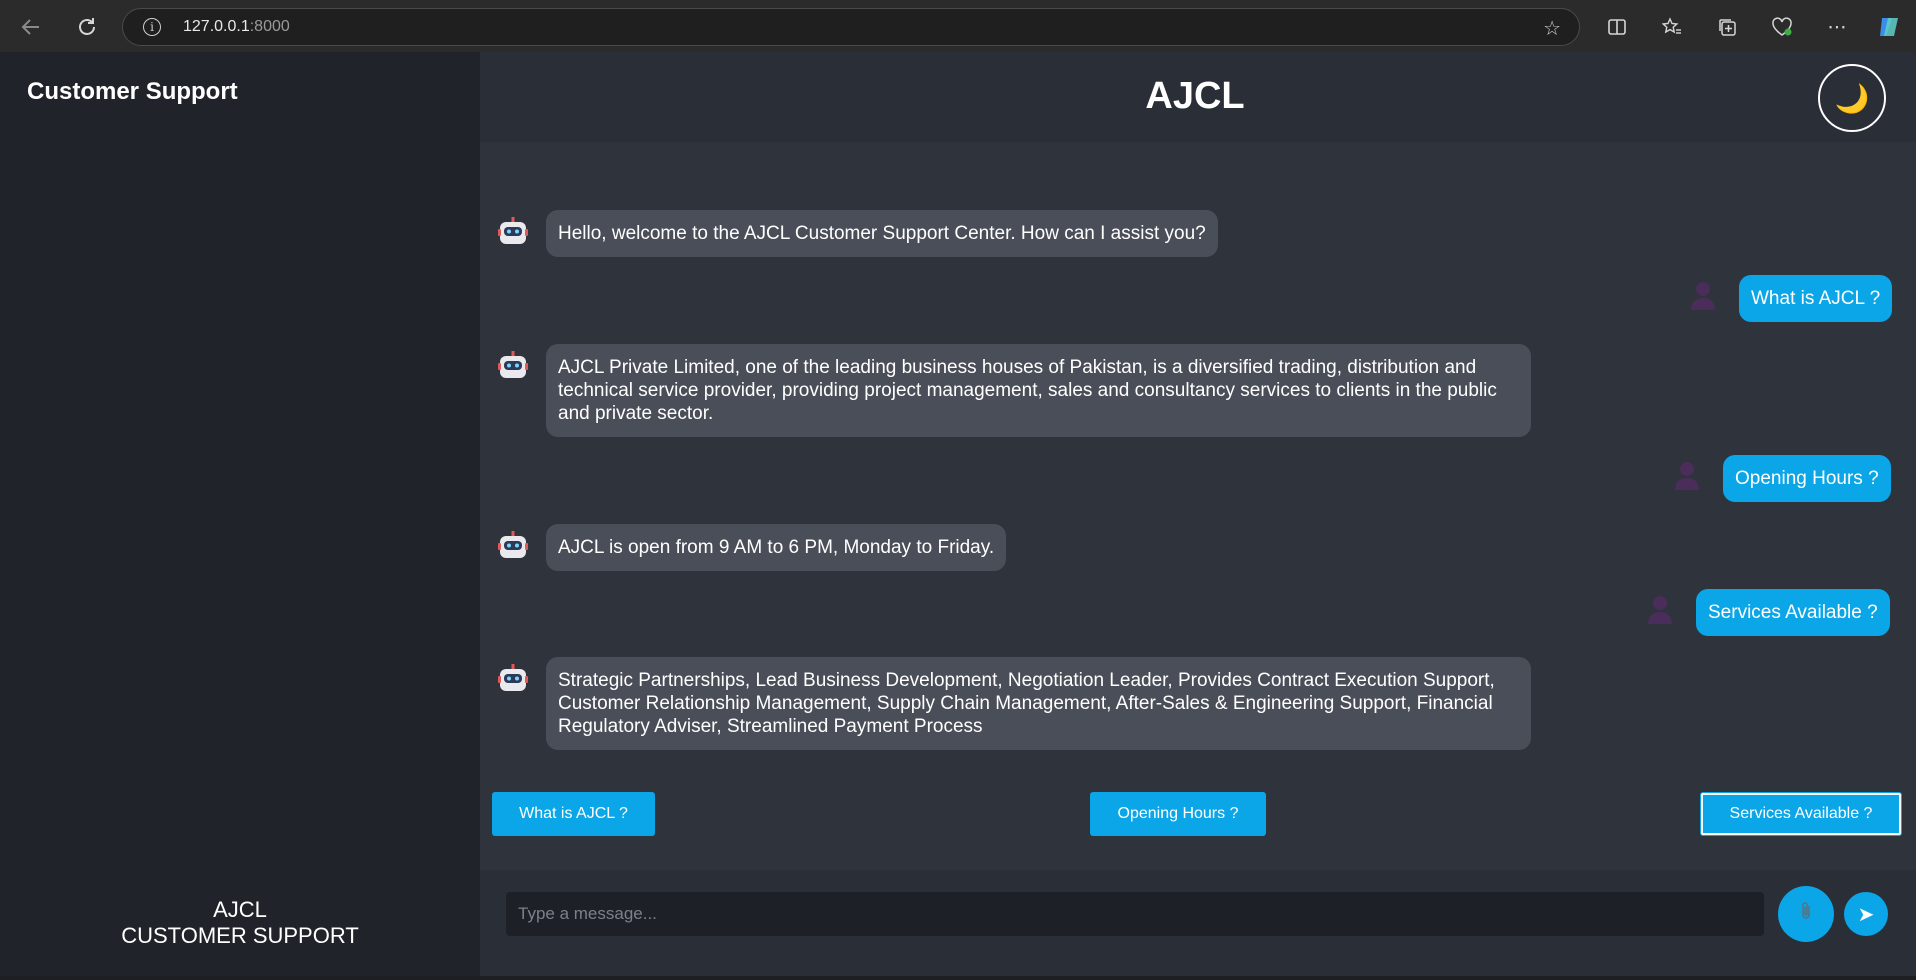 The image size is (1916, 980). What do you see at coordinates (31, 27) in the screenshot?
I see `back-arrow-icon` at bounding box center [31, 27].